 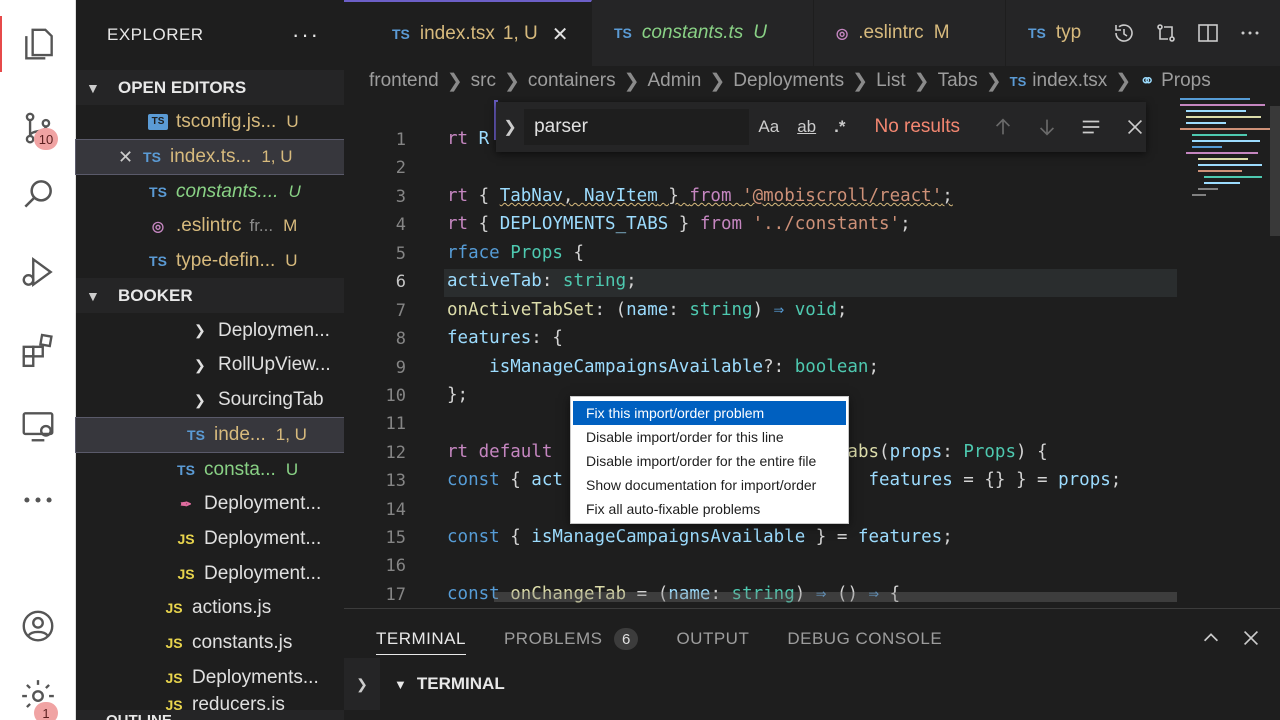 What do you see at coordinates (709, 461) in the screenshot?
I see `quick-fix-item: Disable import/order for the entire file` at bounding box center [709, 461].